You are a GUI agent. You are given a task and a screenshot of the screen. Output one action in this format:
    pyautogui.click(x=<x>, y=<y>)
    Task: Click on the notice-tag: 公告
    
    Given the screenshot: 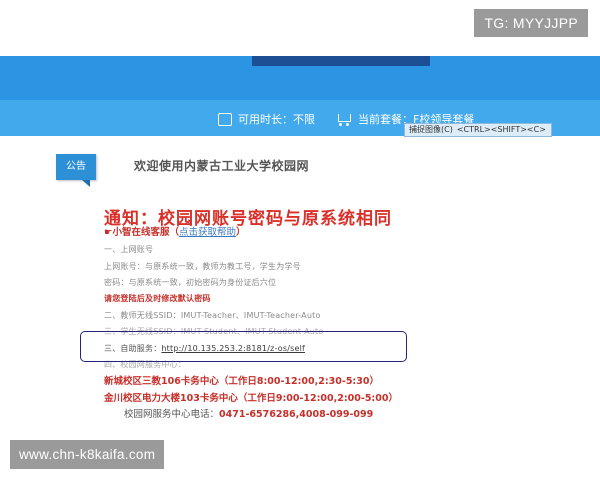 What is the action you would take?
    pyautogui.click(x=76, y=170)
    